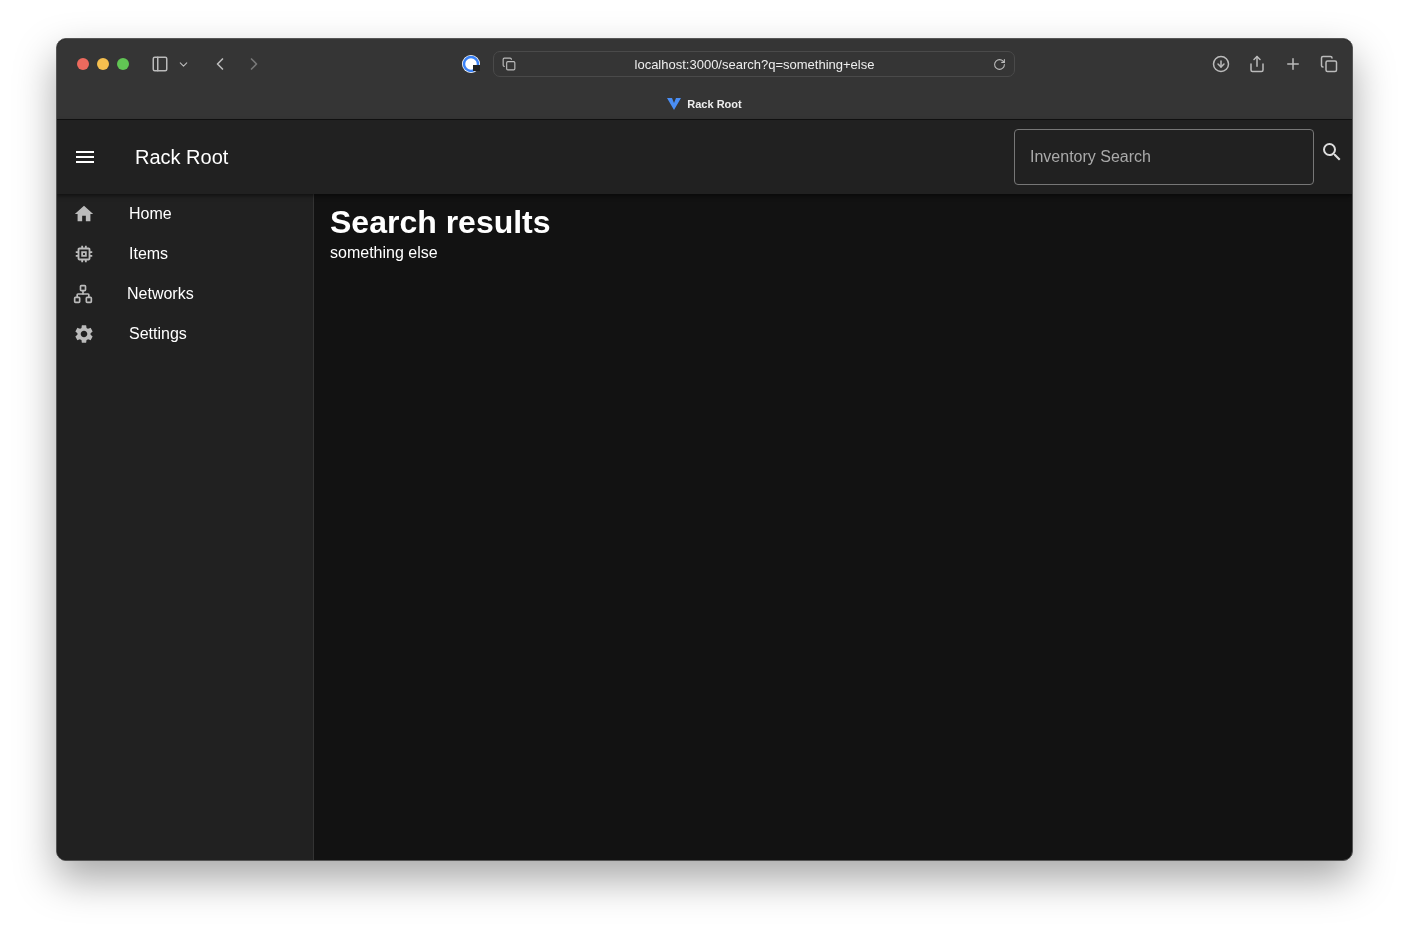  I want to click on password-lock-icon, so click(471, 64).